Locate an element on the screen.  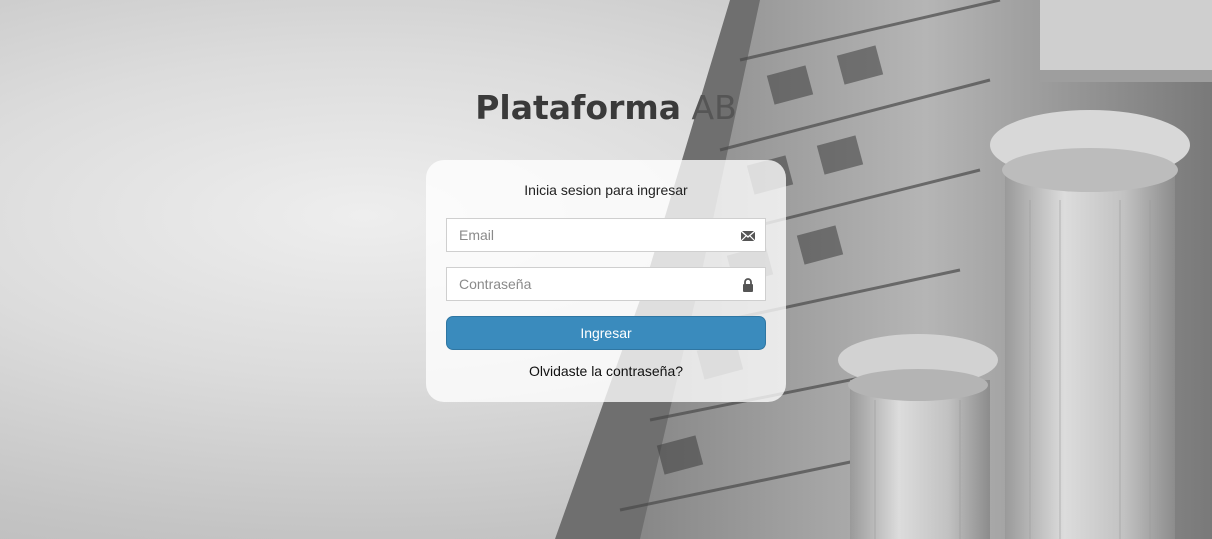
brand-title-light: AB is located at coordinates (714, 107).